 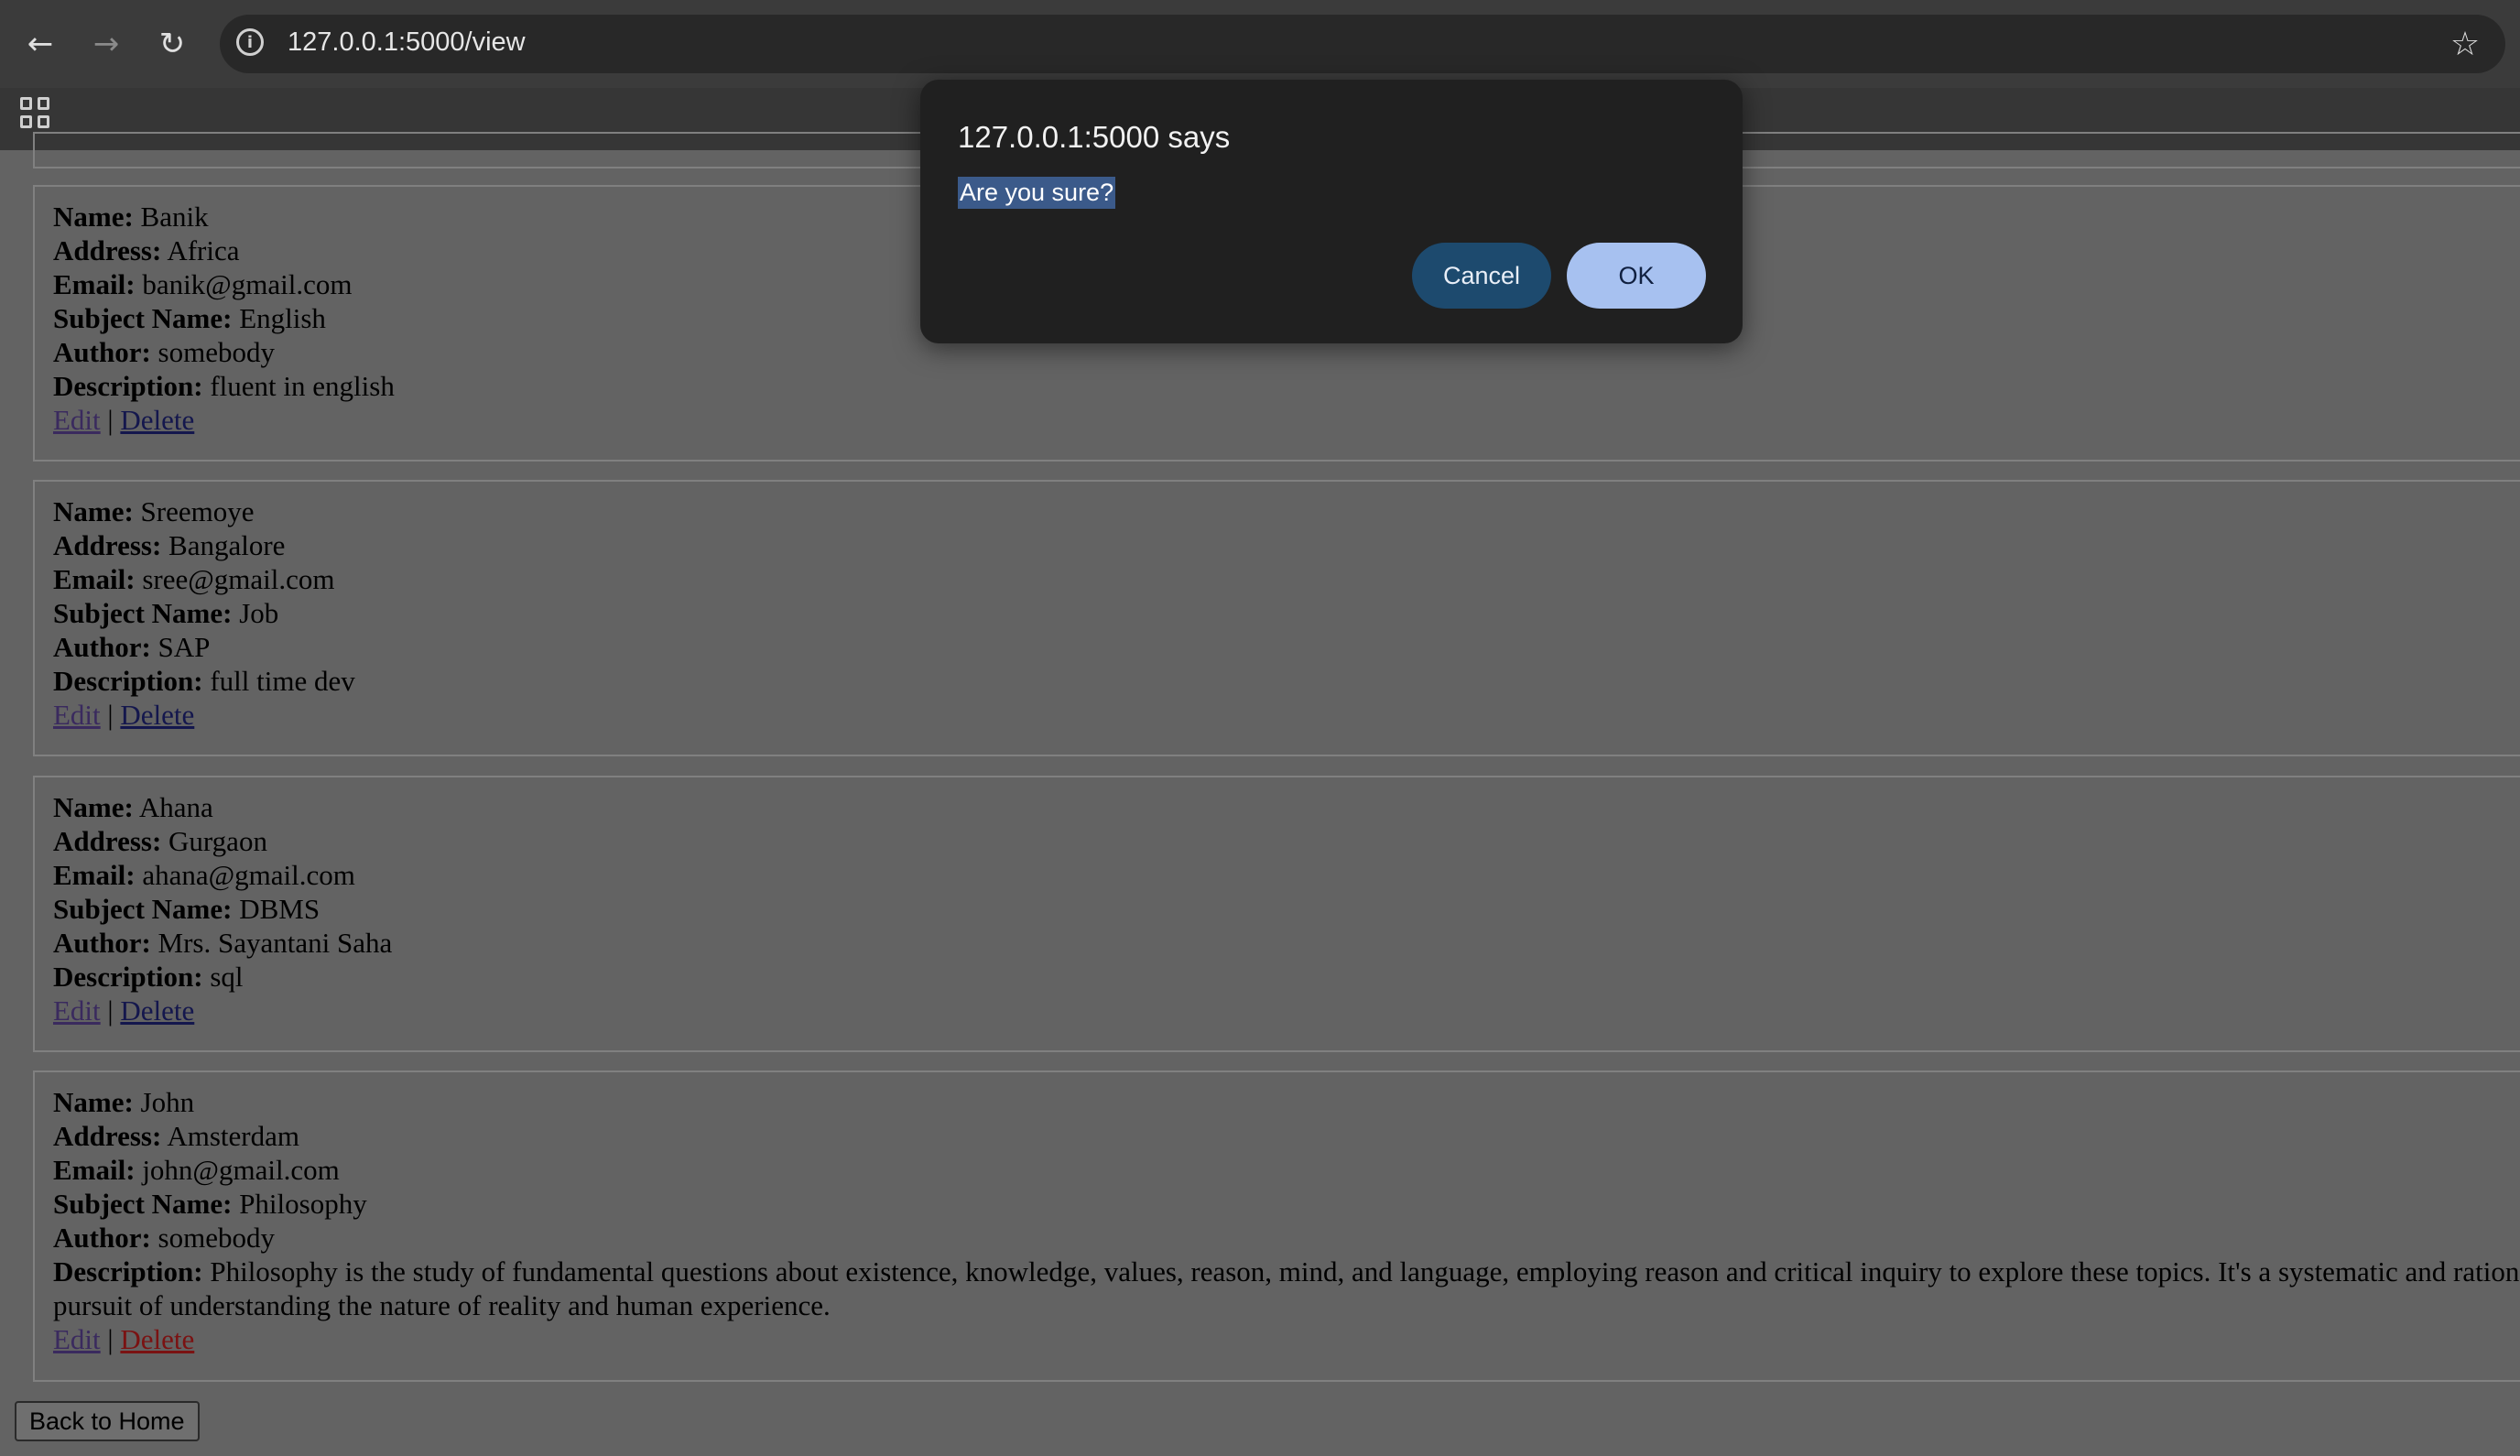 I want to click on record-email: Email: ahana@gmail.com, so click(x=204, y=875).